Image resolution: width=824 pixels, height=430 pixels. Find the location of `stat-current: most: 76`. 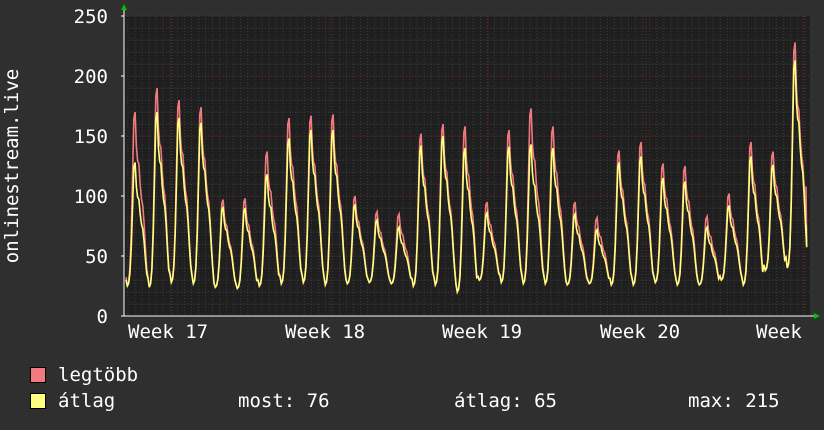

stat-current: most: 76 is located at coordinates (284, 401).